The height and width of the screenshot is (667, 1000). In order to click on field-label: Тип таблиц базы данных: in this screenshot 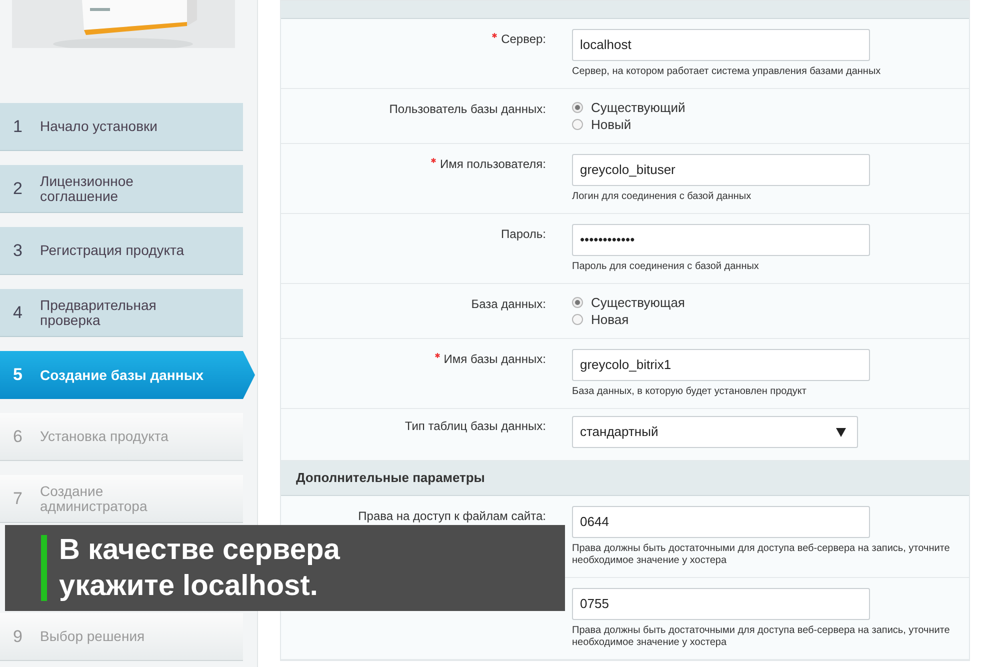, I will do `click(475, 426)`.